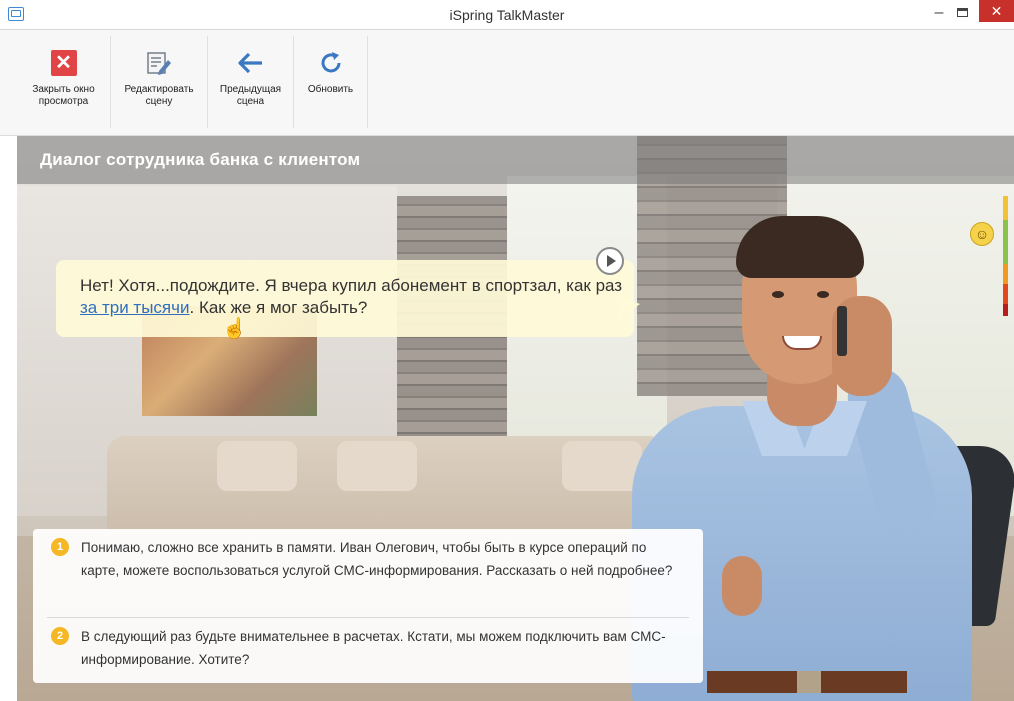 The height and width of the screenshot is (701, 1014). What do you see at coordinates (962, 12) in the screenshot?
I see `maximize-button` at bounding box center [962, 12].